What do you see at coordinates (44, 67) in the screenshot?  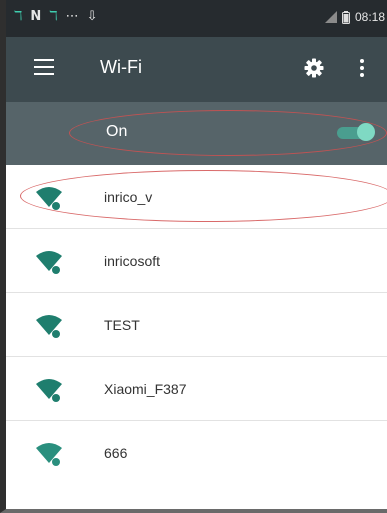 I see `menu-icon` at bounding box center [44, 67].